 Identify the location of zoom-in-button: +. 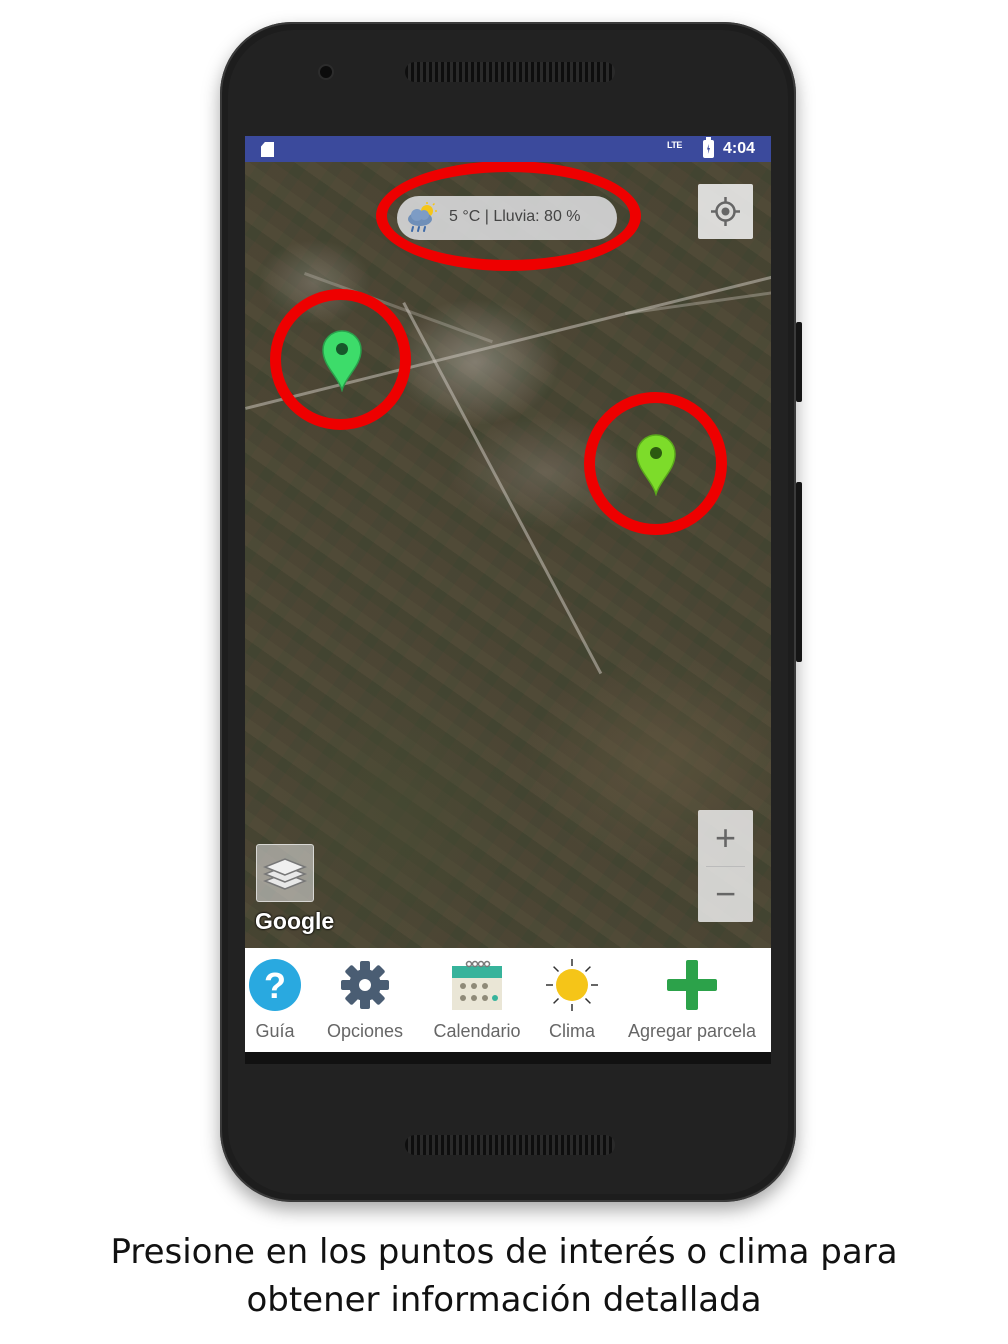
(725, 838).